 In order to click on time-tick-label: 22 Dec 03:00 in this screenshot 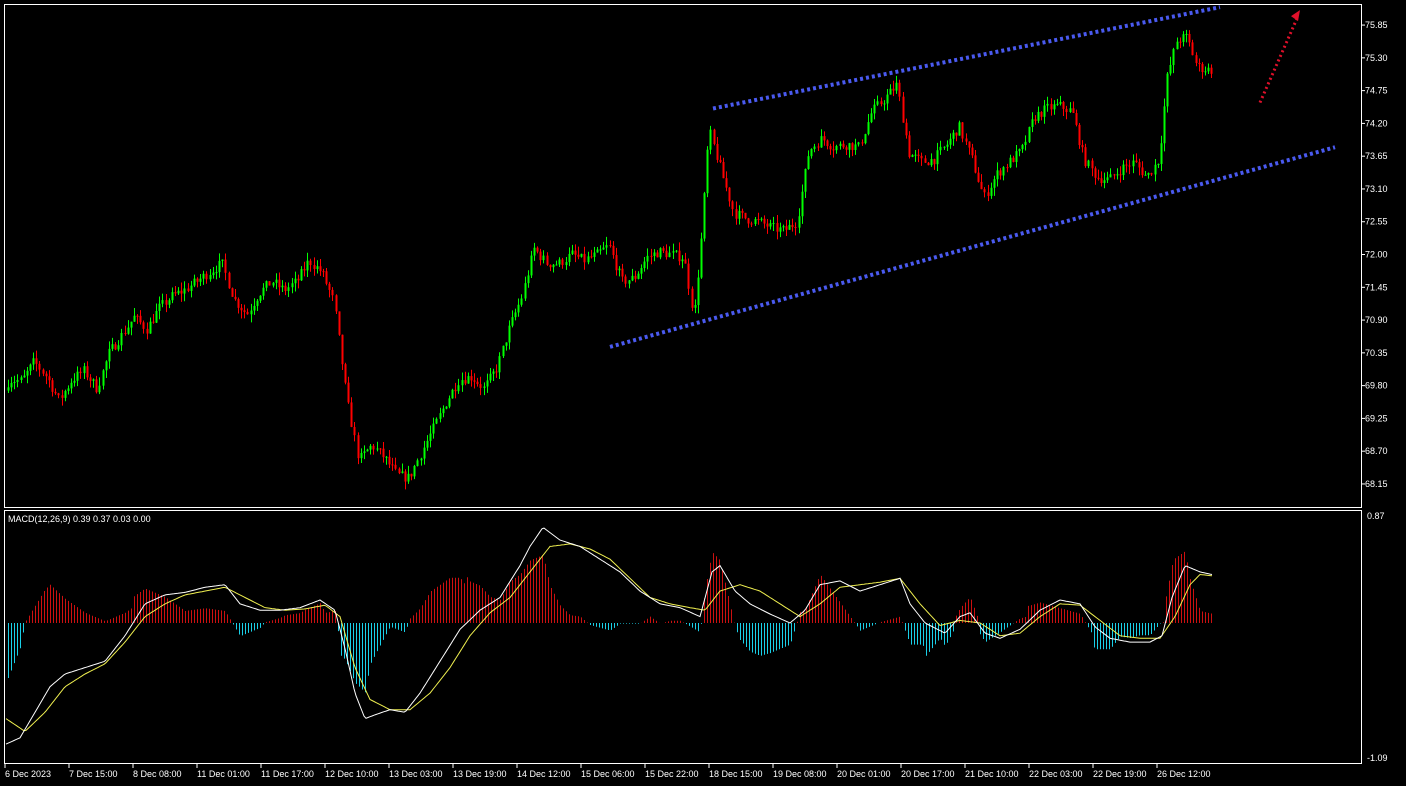, I will do `click(1056, 774)`.